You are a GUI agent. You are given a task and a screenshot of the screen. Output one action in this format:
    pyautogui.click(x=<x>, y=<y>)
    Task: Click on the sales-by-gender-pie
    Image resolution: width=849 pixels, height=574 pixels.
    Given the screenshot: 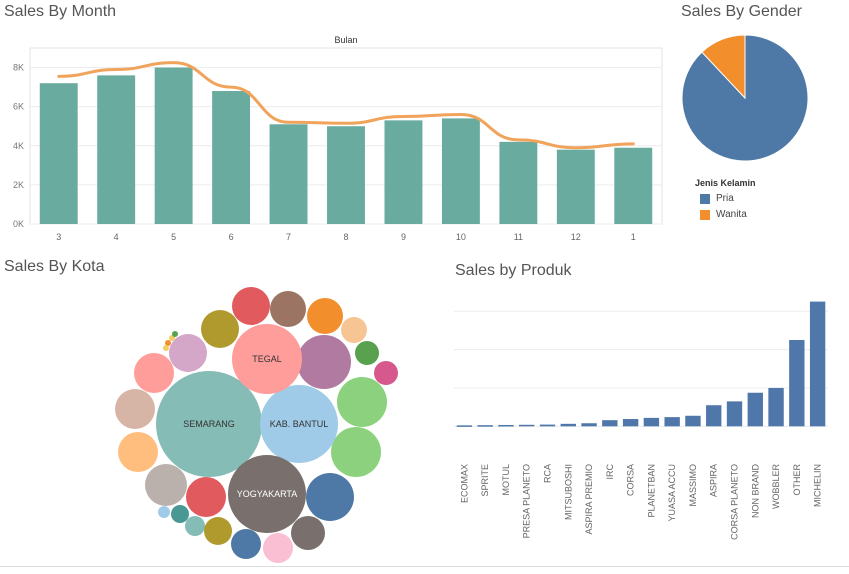 What is the action you would take?
    pyautogui.click(x=745, y=98)
    